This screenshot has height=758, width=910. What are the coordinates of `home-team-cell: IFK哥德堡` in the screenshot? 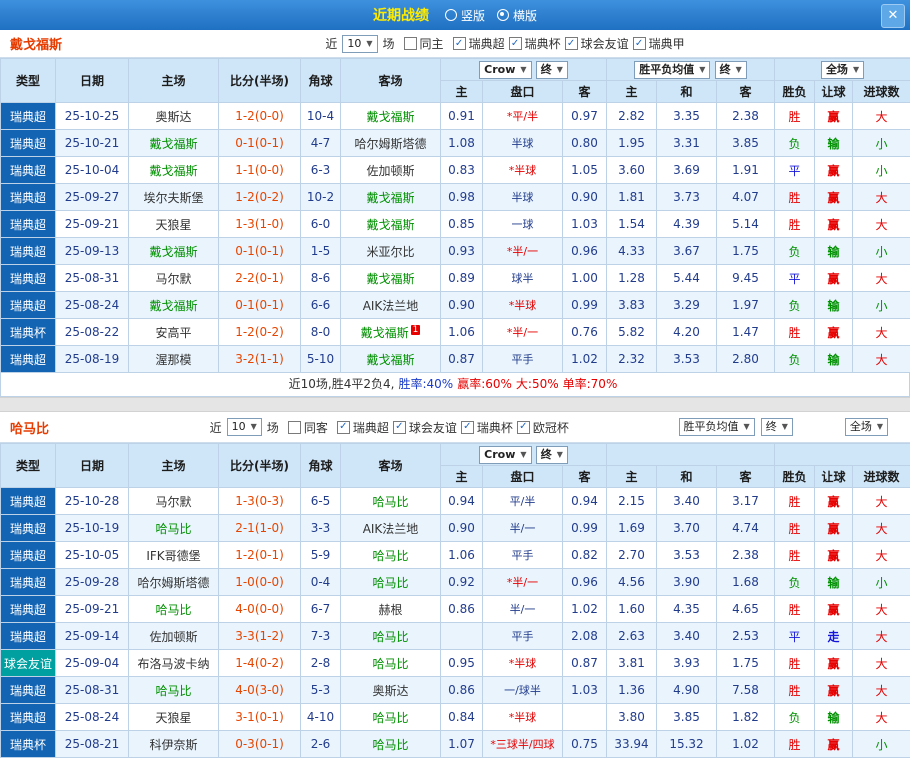 It's located at (174, 555).